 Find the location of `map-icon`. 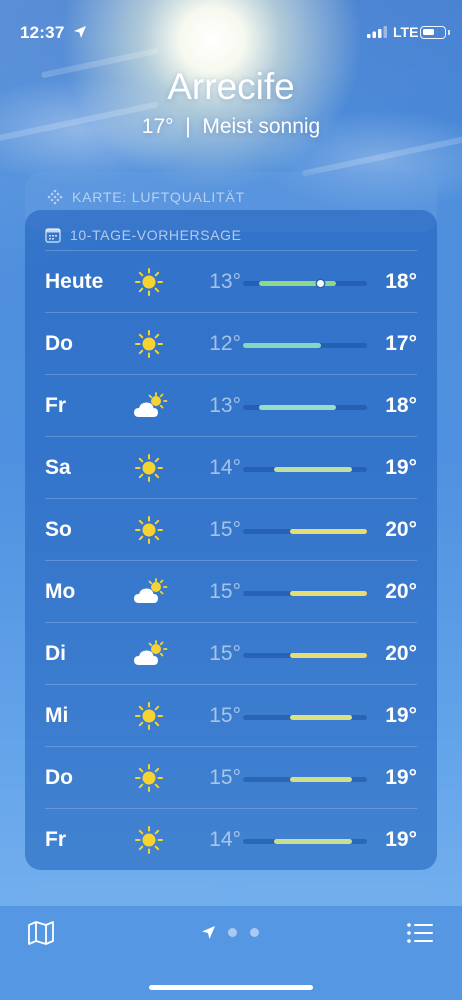

map-icon is located at coordinates (41, 933).